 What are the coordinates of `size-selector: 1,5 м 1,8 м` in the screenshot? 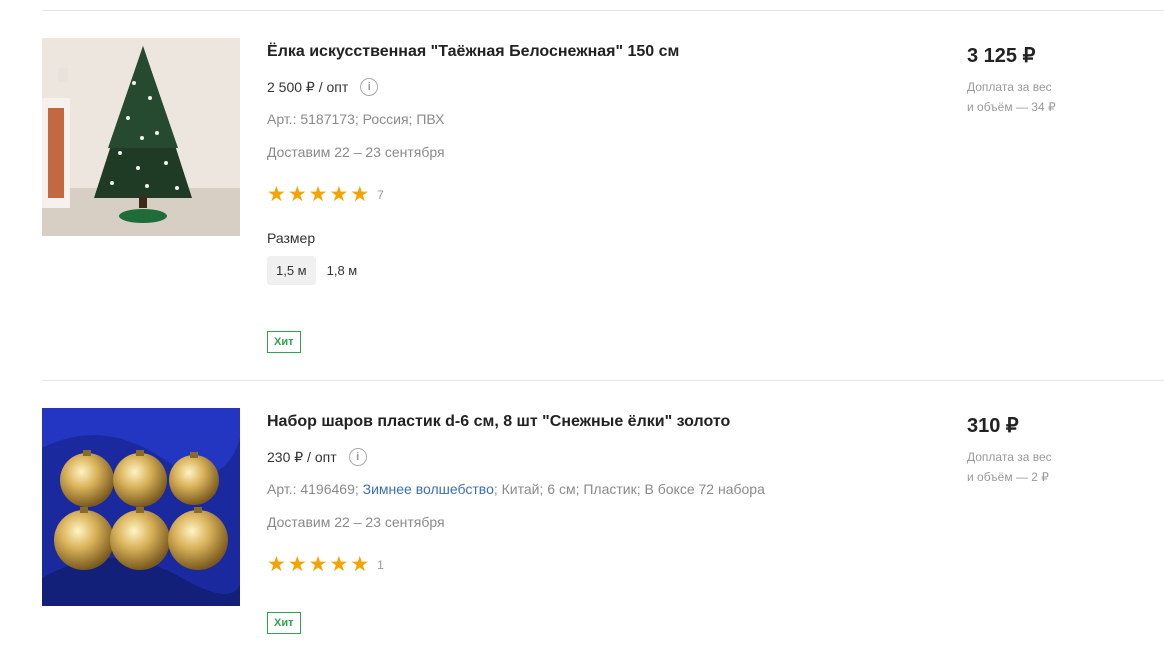 It's located at (317, 270).